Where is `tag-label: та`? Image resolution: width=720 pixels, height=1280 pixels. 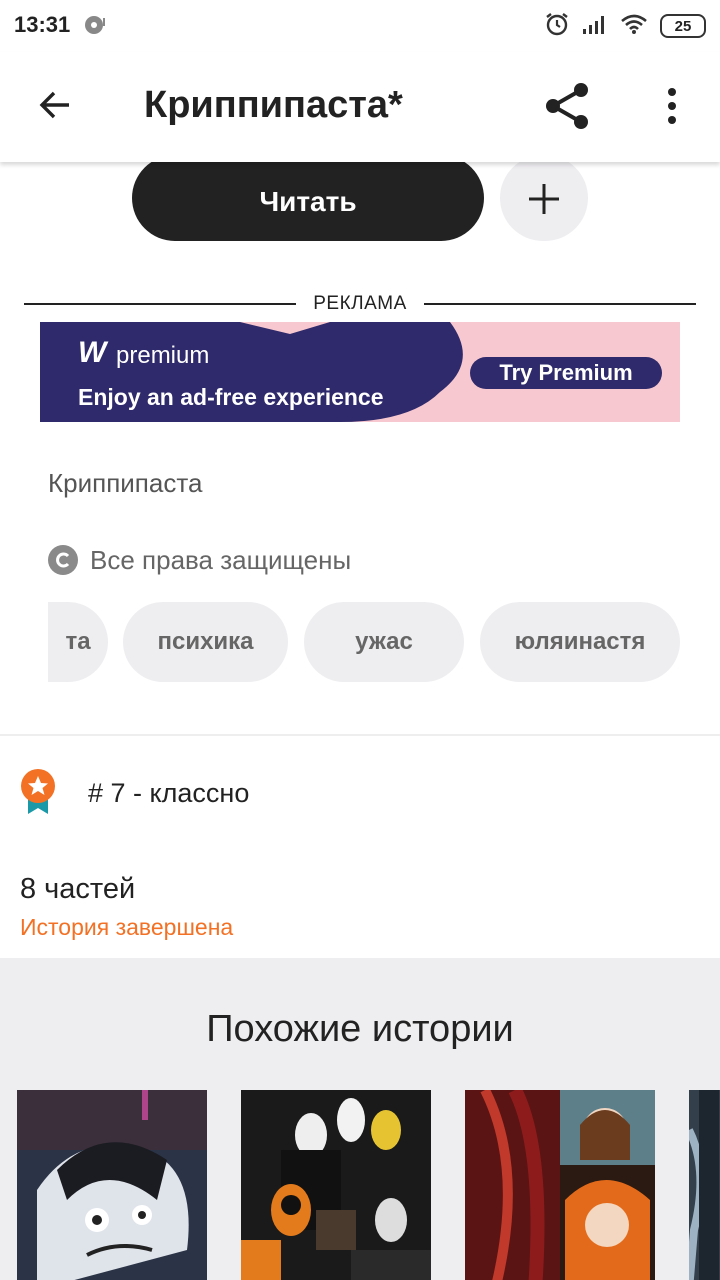
tag-label: та is located at coordinates (78, 641).